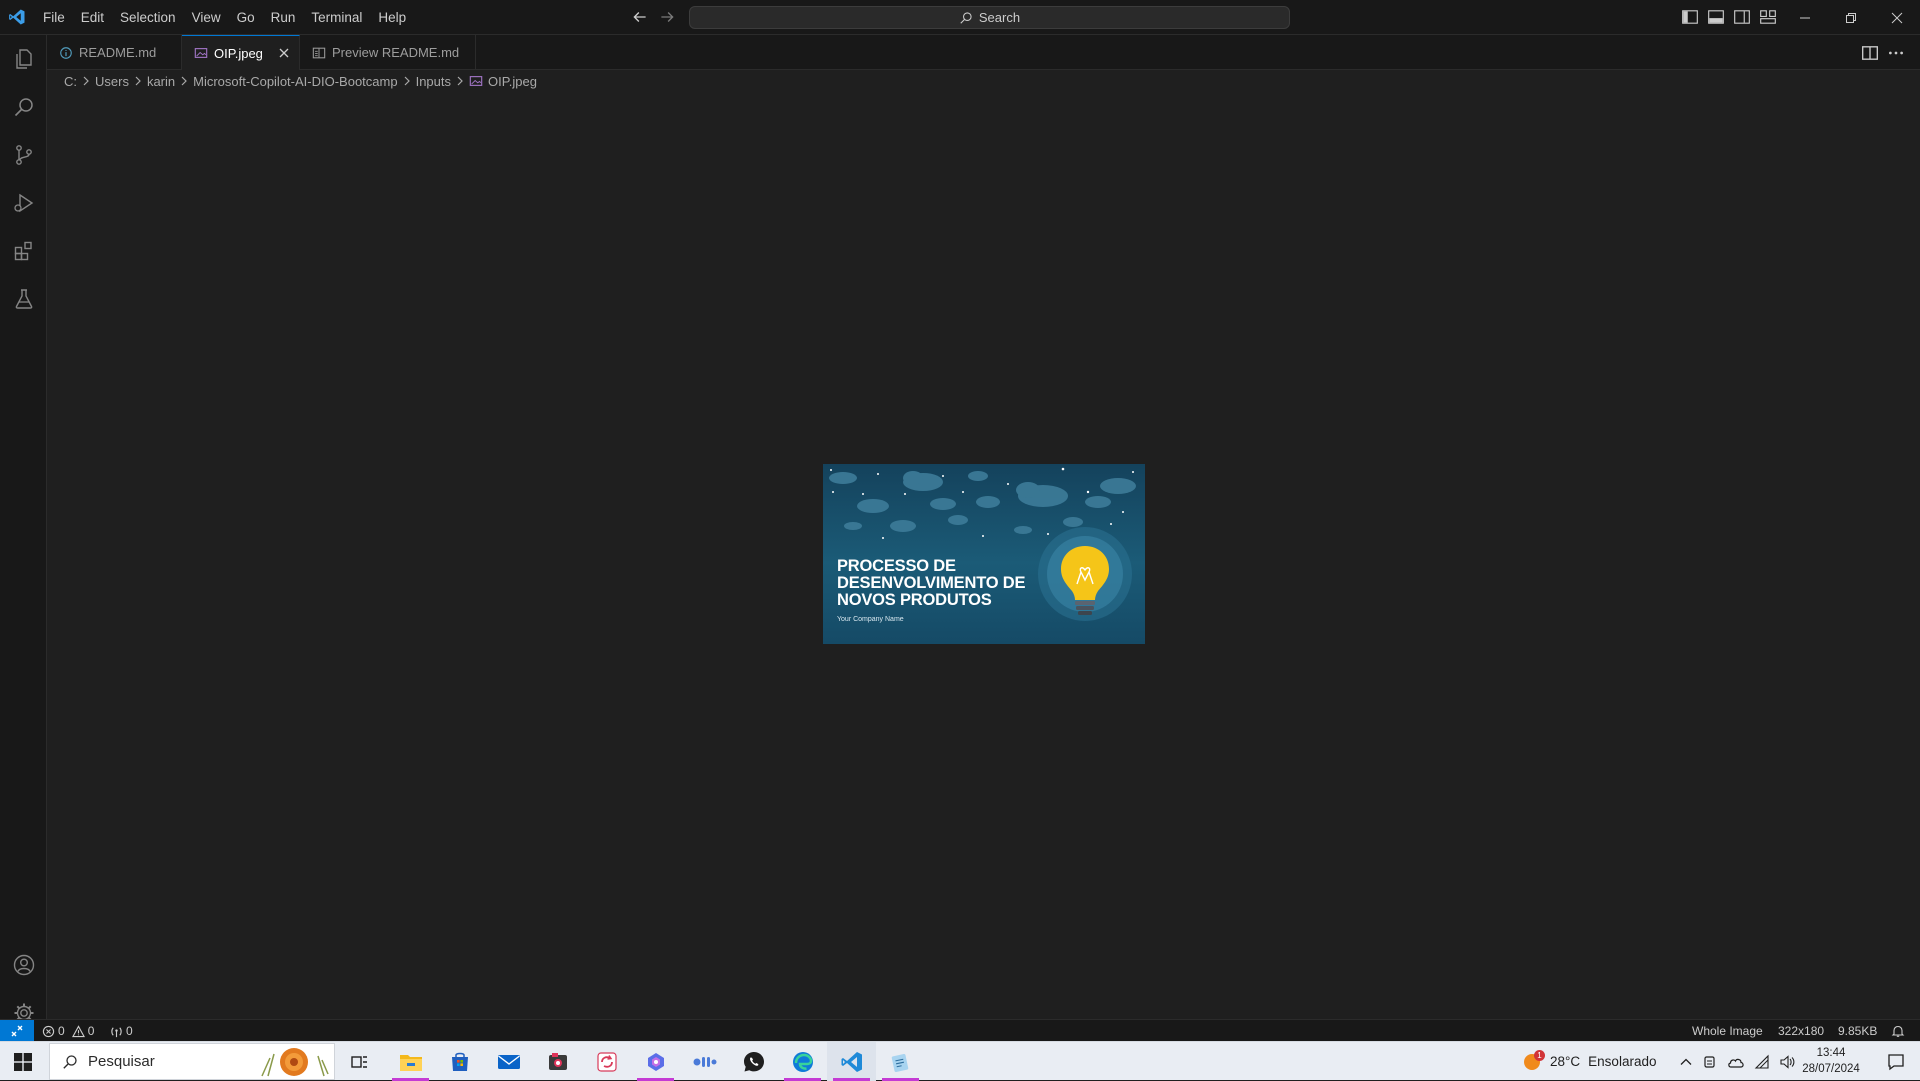 Image resolution: width=1920 pixels, height=1081 pixels. Describe the element at coordinates (508, 1061) in the screenshot. I see `taskbar-mail` at that location.